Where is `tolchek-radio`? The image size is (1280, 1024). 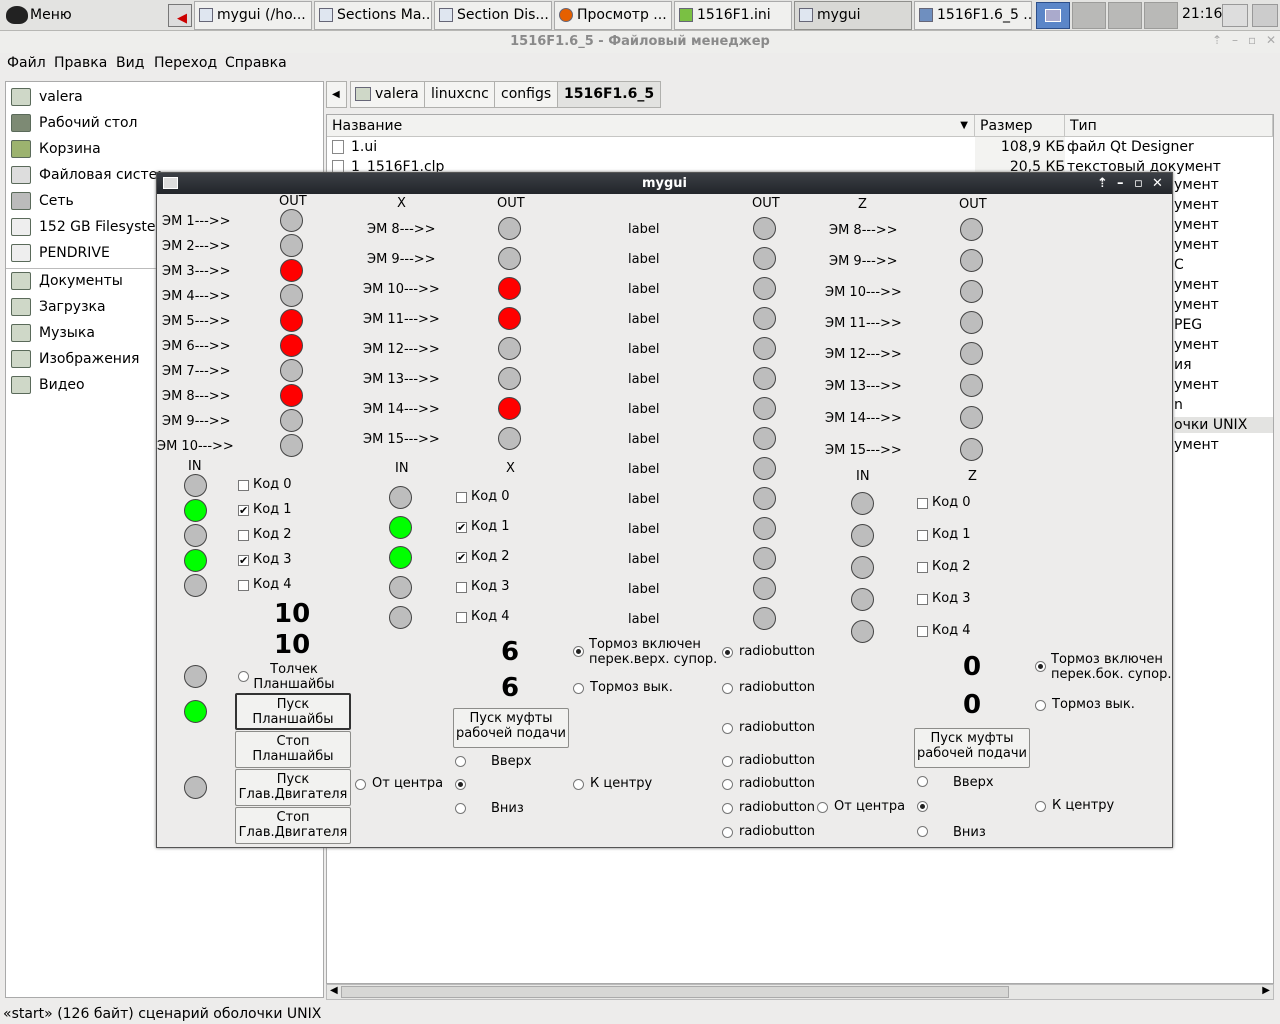
tolchek-radio is located at coordinates (243, 676).